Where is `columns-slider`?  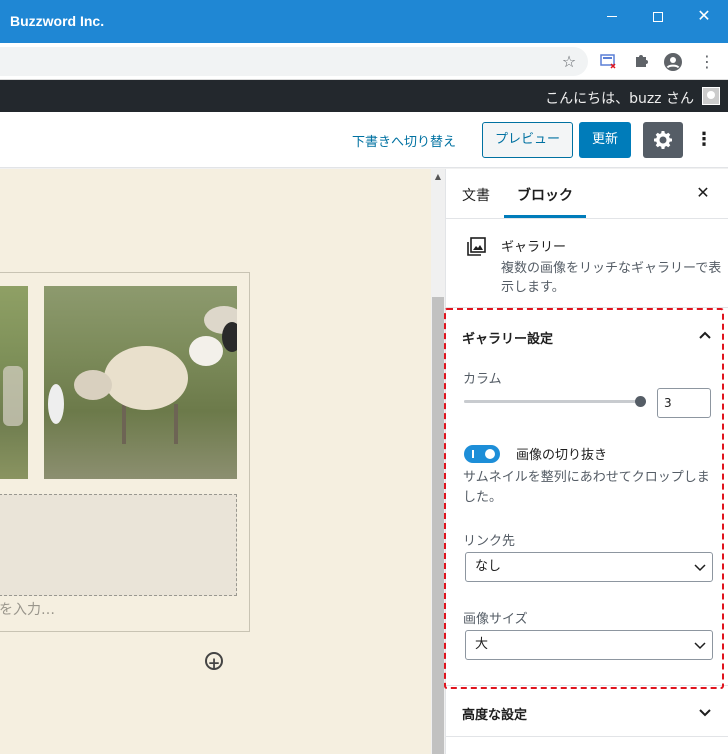
columns-slider is located at coordinates (555, 401).